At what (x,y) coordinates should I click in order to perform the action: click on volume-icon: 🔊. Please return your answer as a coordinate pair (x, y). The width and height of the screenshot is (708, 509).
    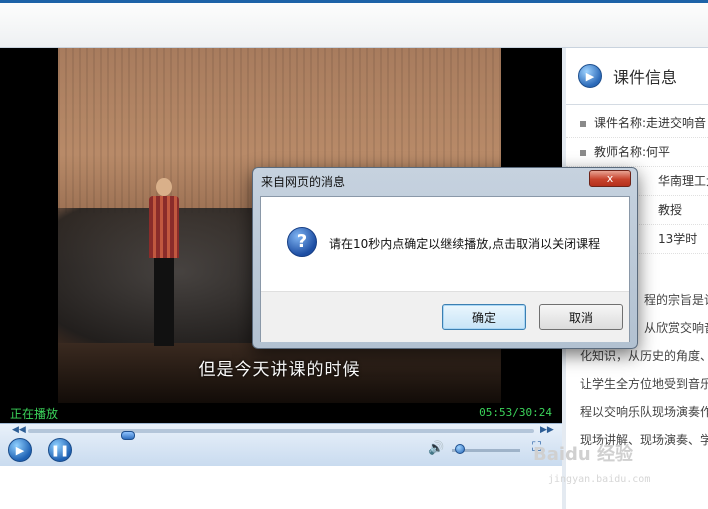
    Looking at the image, I should click on (436, 448).